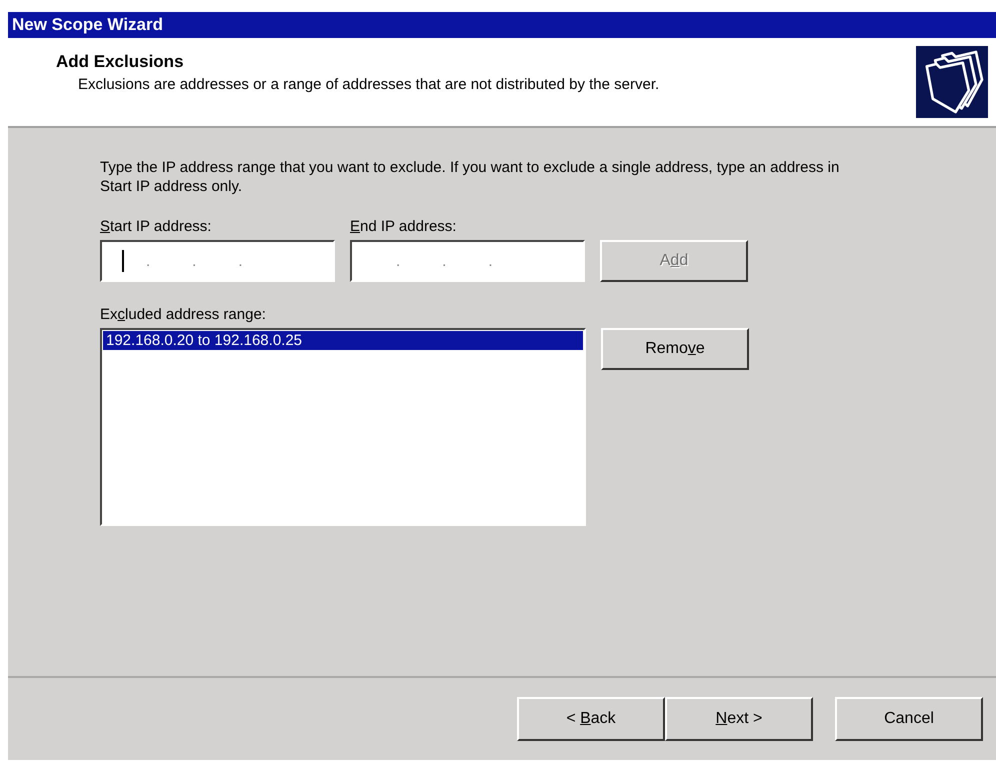  What do you see at coordinates (675, 349) in the screenshot?
I see `remove-button: Remove` at bounding box center [675, 349].